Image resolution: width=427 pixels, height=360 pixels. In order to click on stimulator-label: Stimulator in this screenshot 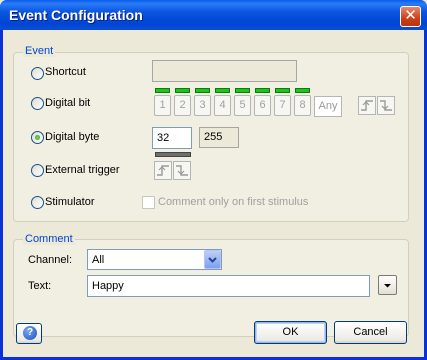, I will do `click(70, 202)`.